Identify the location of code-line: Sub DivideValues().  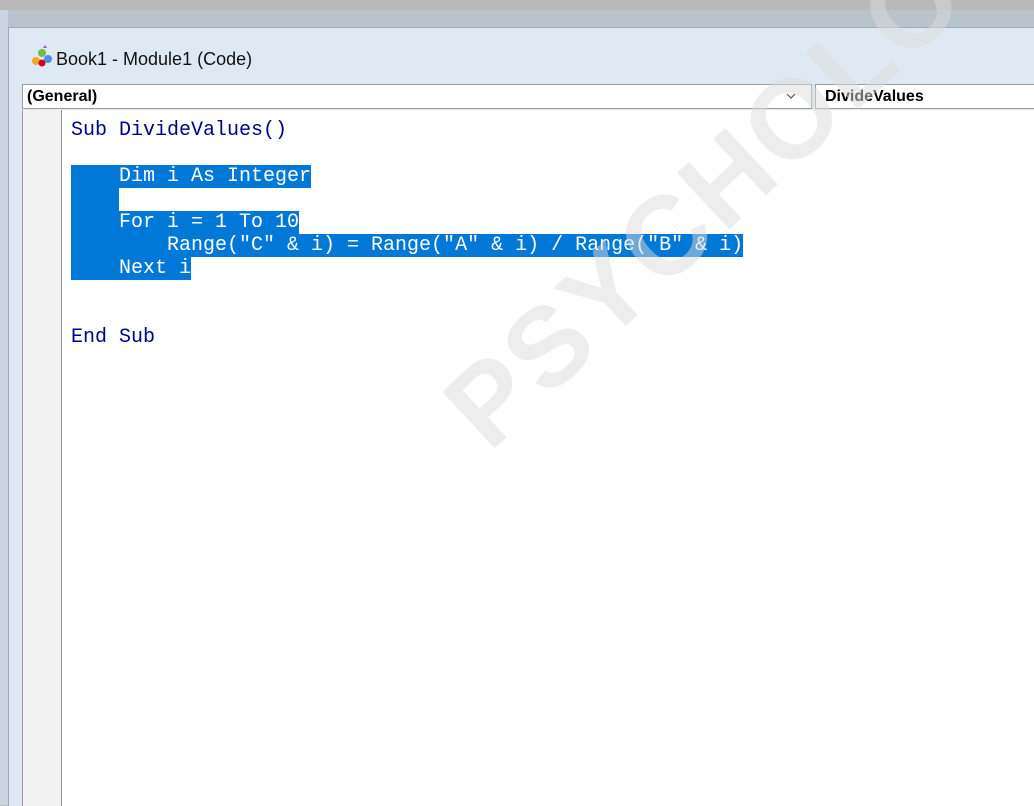
(179, 130).